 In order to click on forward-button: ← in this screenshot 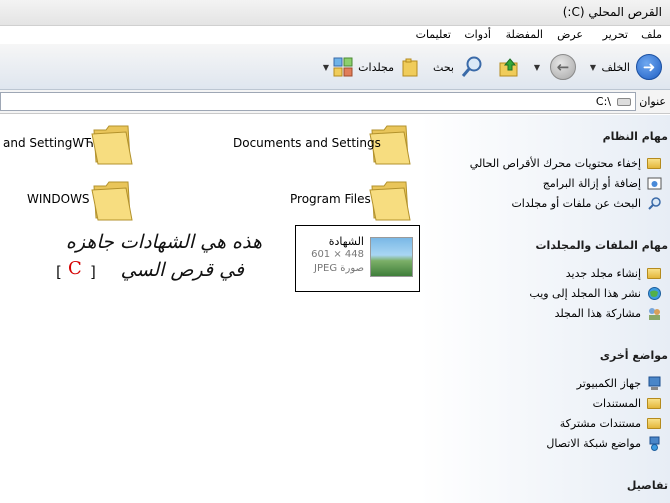, I will do `click(563, 67)`.